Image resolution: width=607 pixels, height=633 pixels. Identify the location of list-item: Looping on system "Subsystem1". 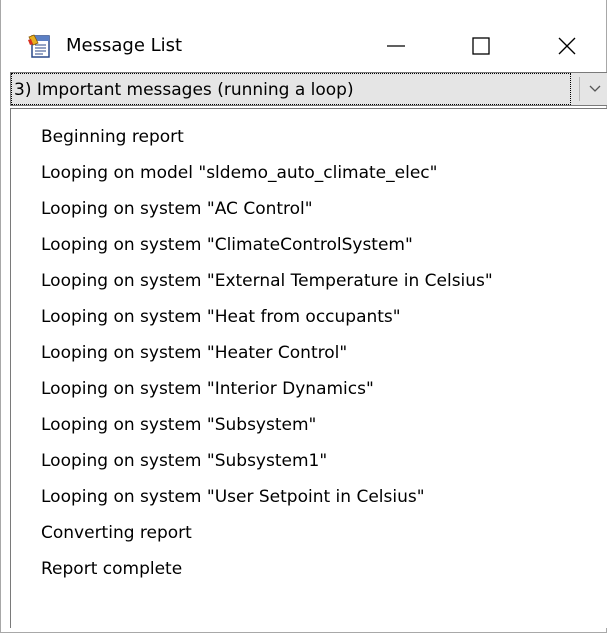
(184, 461).